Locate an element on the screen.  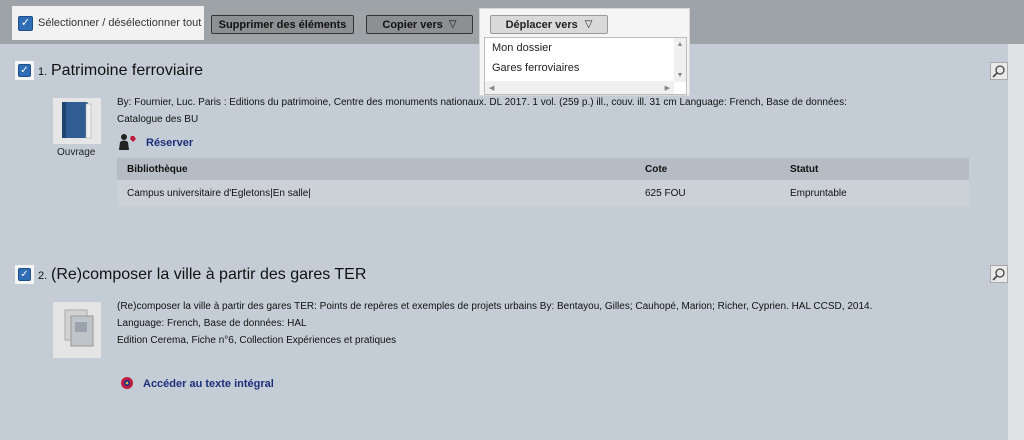
book-icon is located at coordinates (77, 120).